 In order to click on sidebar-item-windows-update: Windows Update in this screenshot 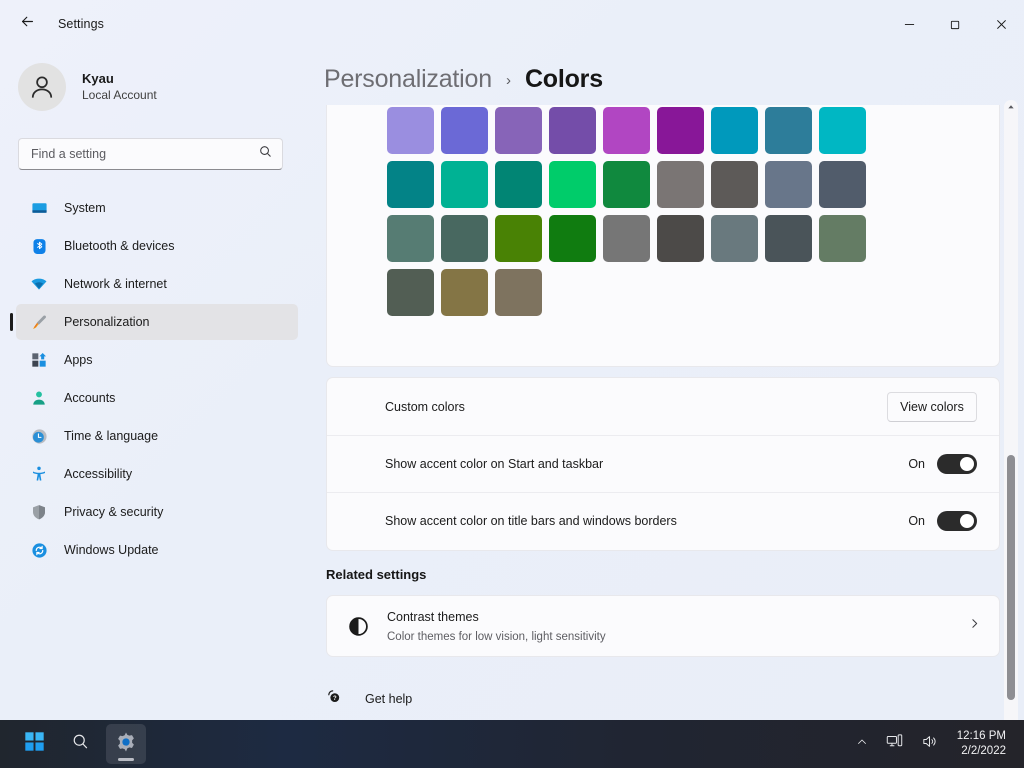, I will do `click(157, 550)`.